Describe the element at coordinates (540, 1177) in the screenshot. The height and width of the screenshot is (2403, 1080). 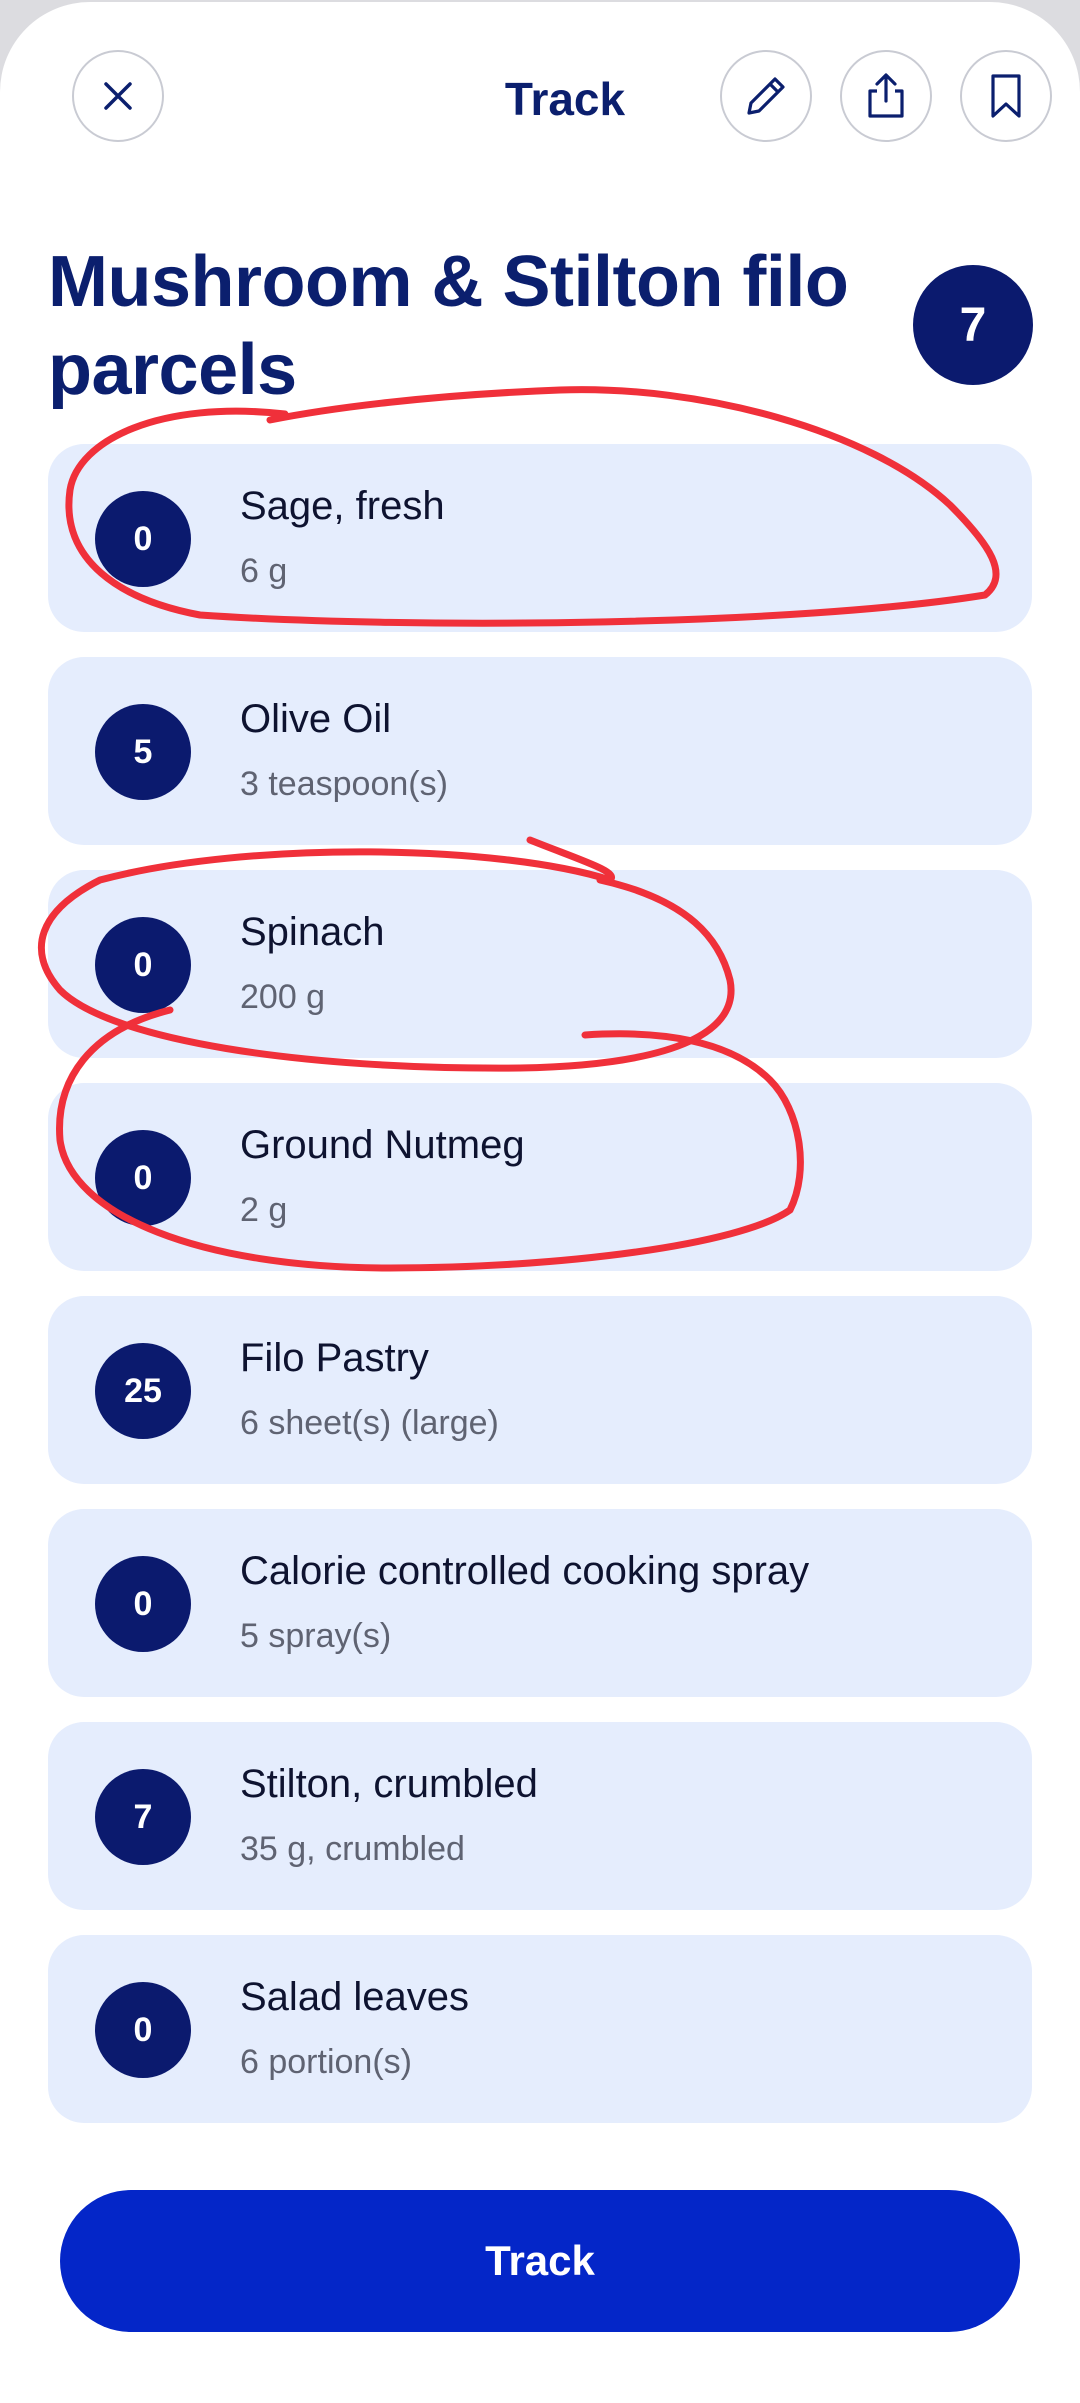
I see `ingredient-item: 0 Ground Nutmeg 2 g` at that location.